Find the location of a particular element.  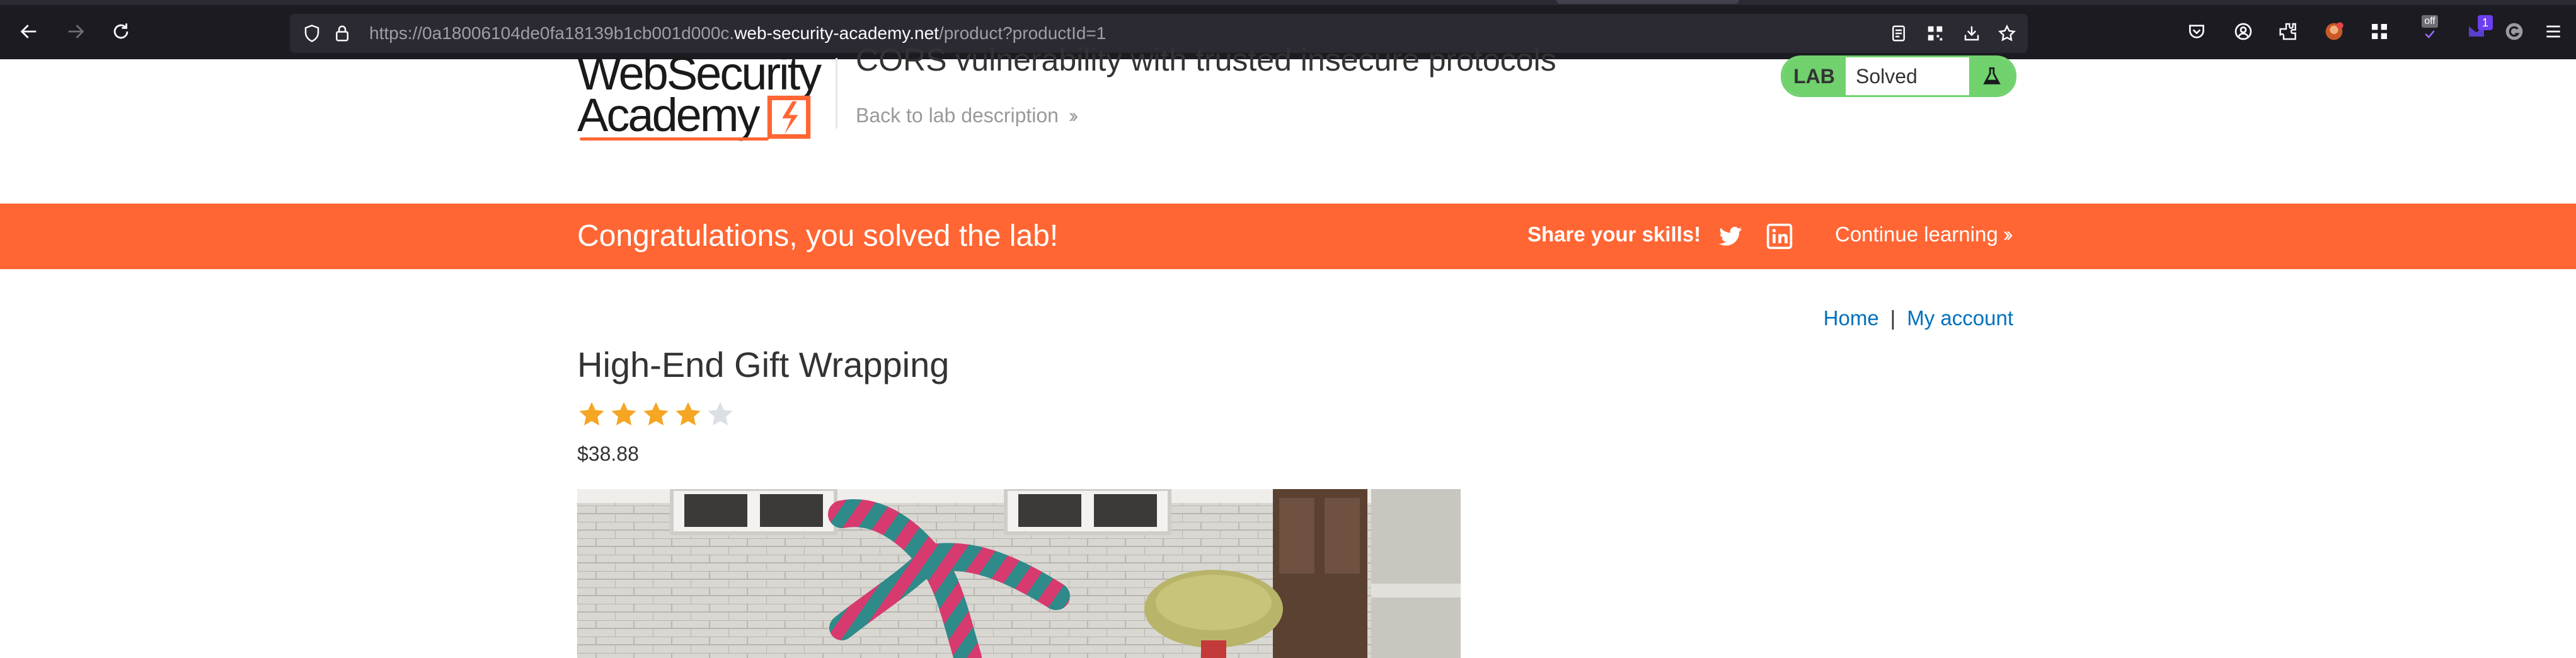

logo-line-2: Academy is located at coordinates (668, 115).